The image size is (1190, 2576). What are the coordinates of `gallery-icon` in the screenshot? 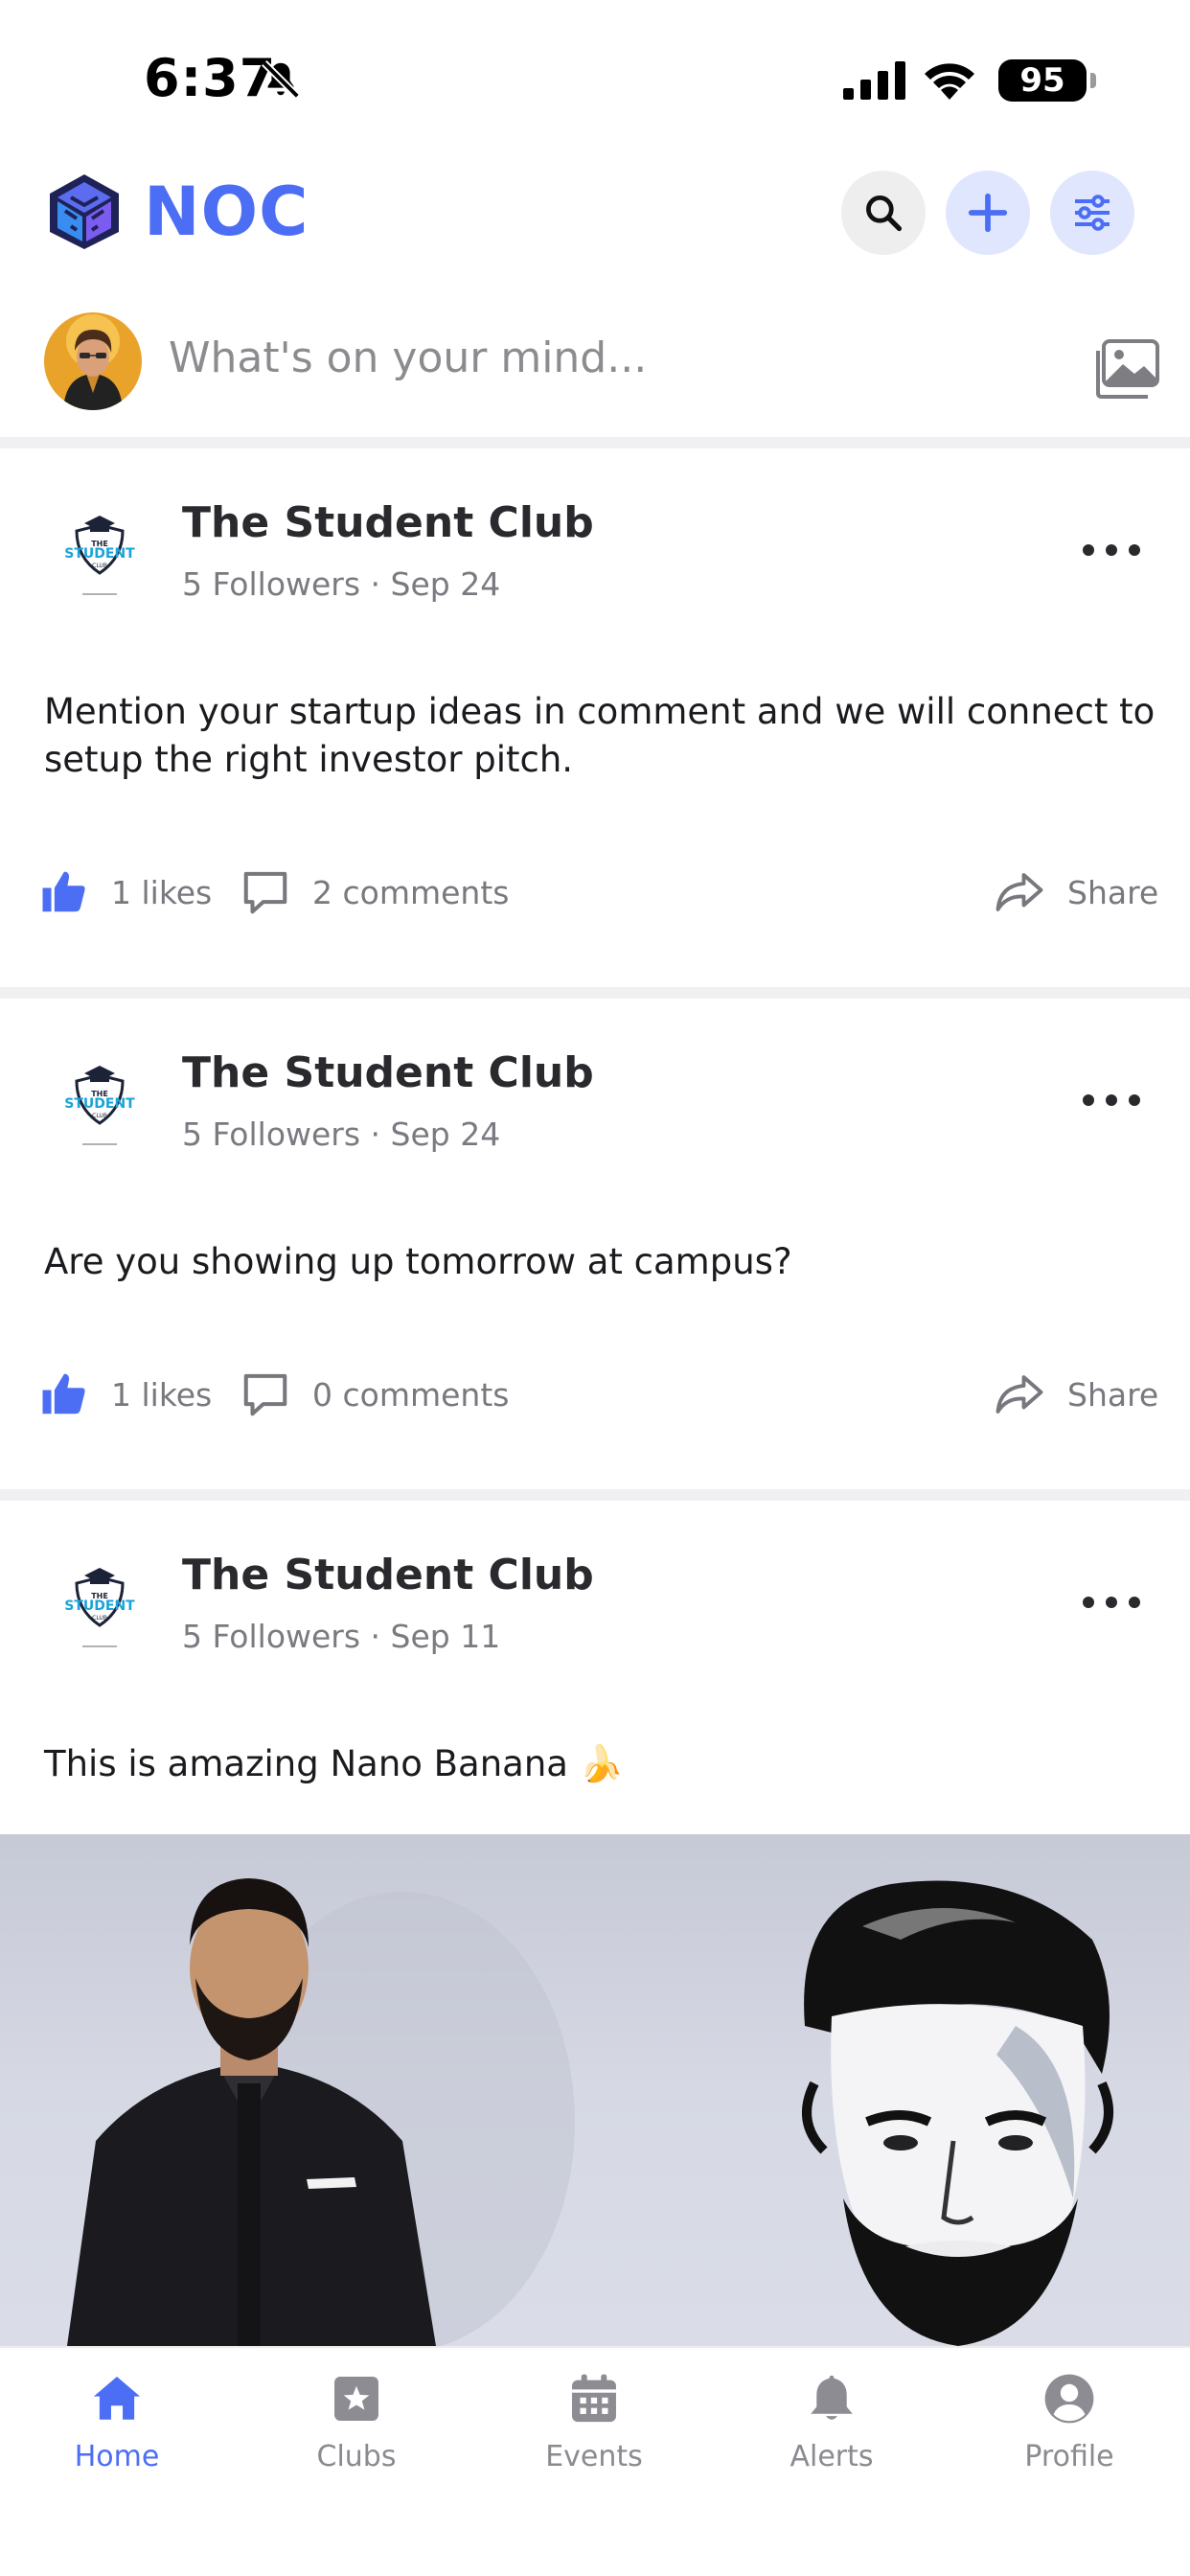 It's located at (1126, 370).